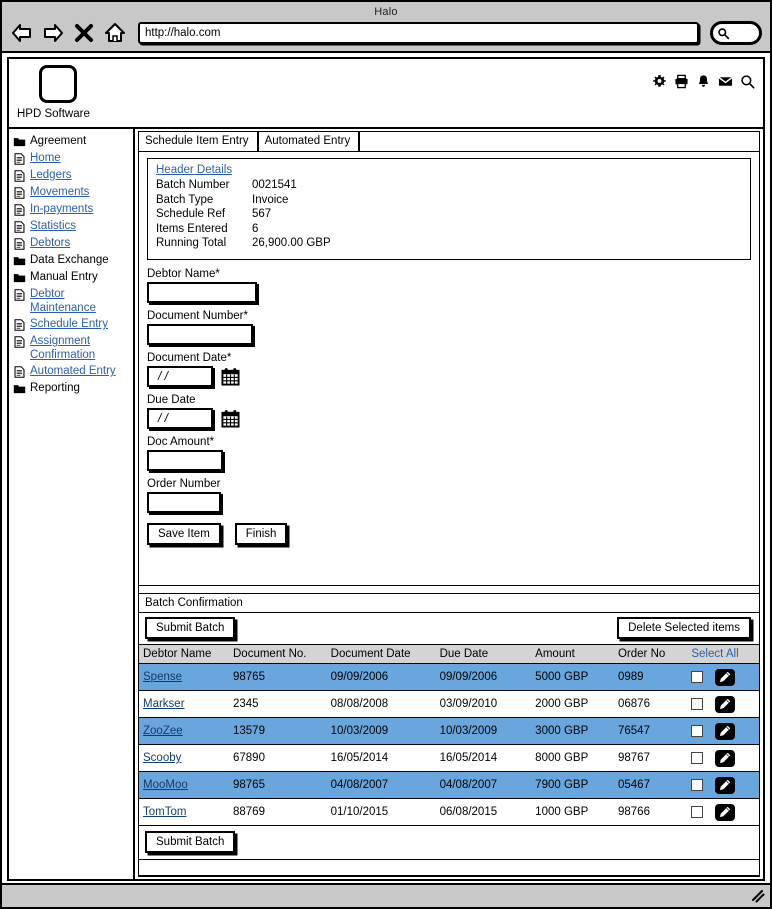 Image resolution: width=772 pixels, height=909 pixels. What do you see at coordinates (72, 243) in the screenshot?
I see `sidebar-item-debtors: Debtors` at bounding box center [72, 243].